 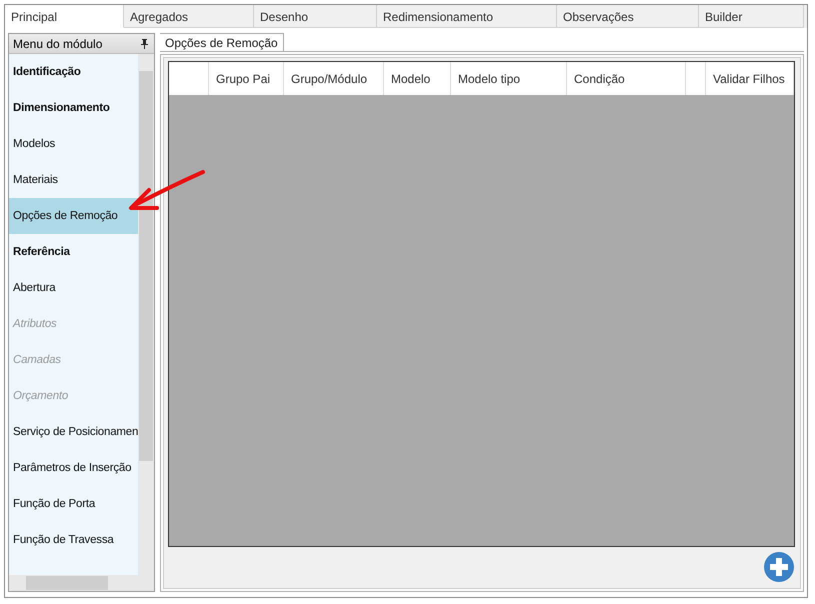 What do you see at coordinates (73, 108) in the screenshot?
I see `menu-item: Dimensionamento` at bounding box center [73, 108].